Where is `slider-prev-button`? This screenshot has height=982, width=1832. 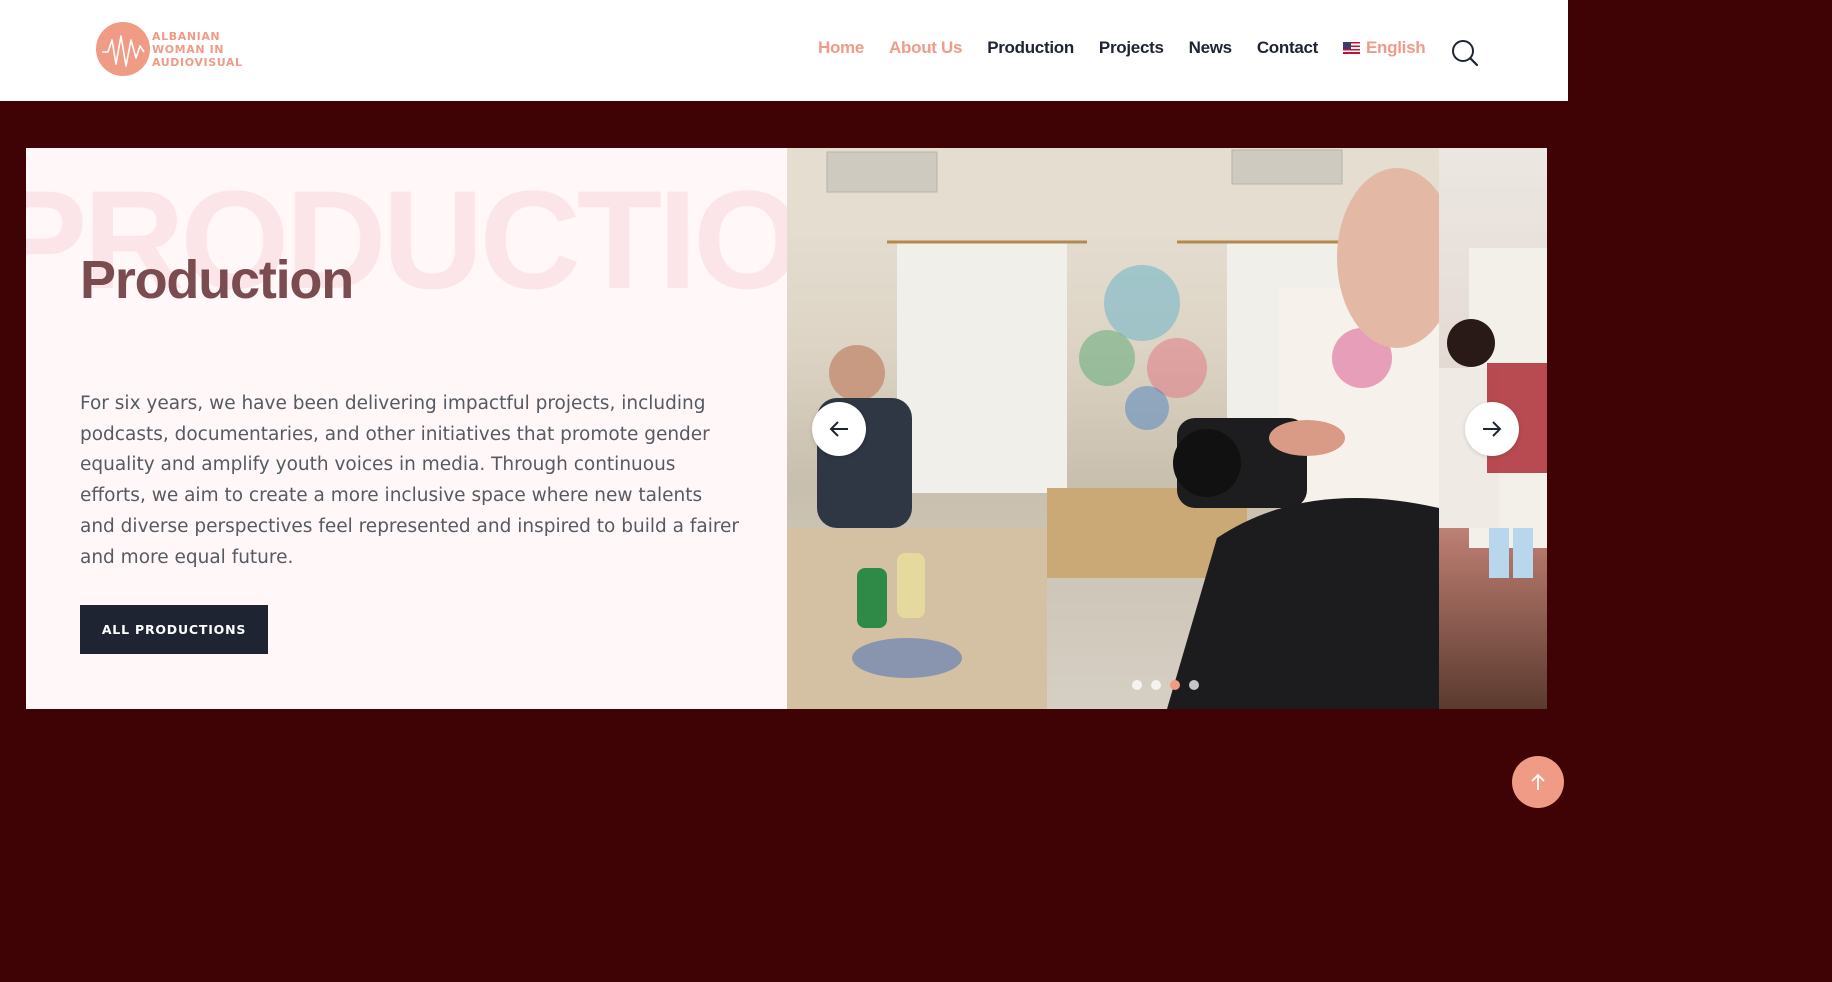 slider-prev-button is located at coordinates (839, 429).